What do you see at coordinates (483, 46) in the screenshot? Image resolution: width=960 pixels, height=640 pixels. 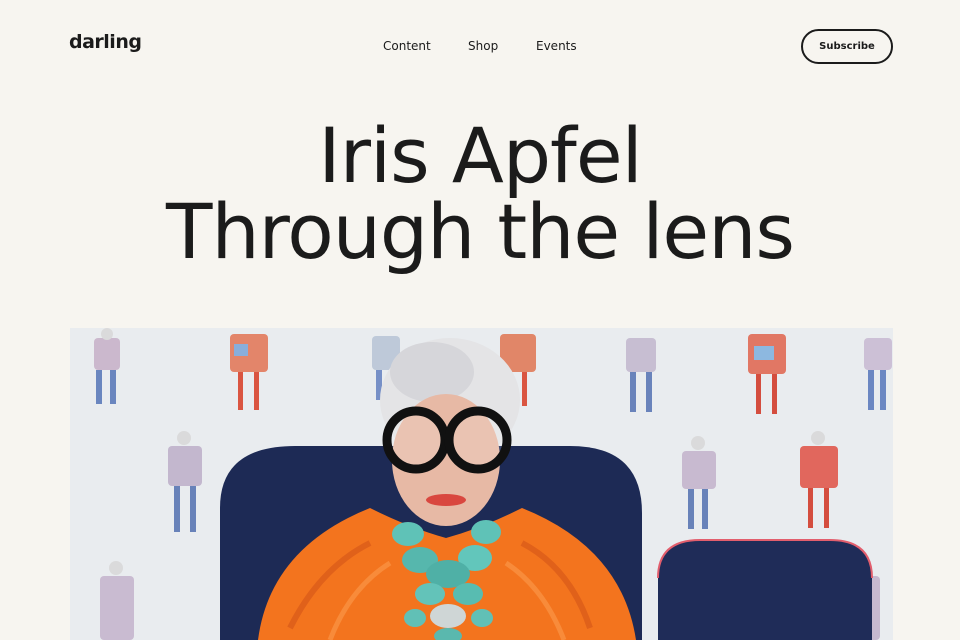 I see `nav-item-shop: Shop` at bounding box center [483, 46].